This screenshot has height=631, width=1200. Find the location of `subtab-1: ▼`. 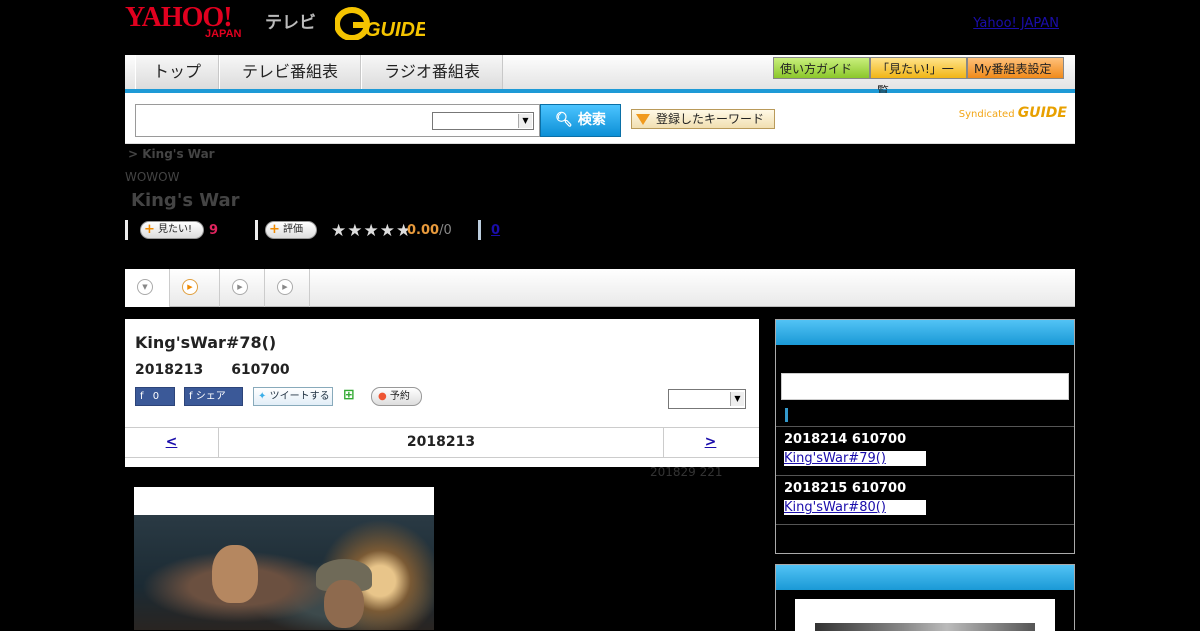

subtab-1: ▼ is located at coordinates (147, 288).